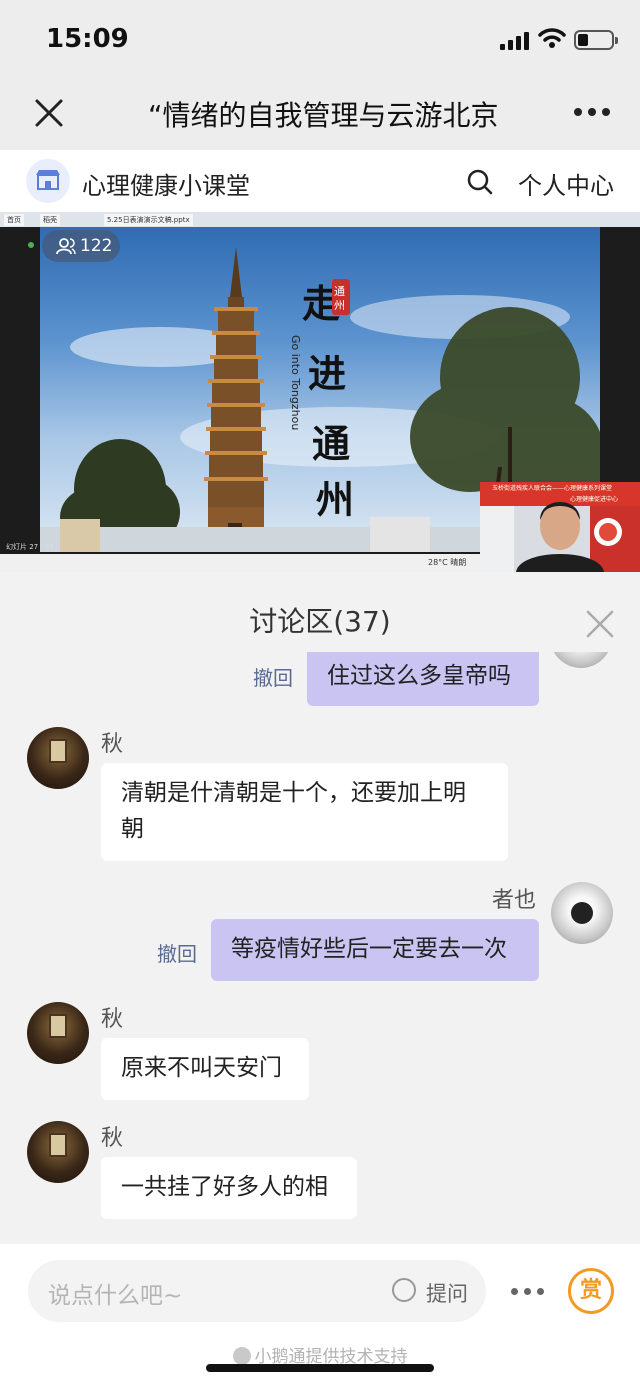  What do you see at coordinates (528, 1292) in the screenshot?
I see `more-actions-icon` at bounding box center [528, 1292].